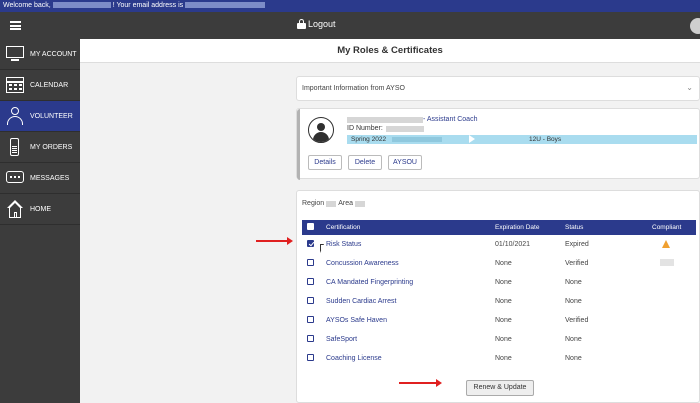 The height and width of the screenshot is (403, 700). What do you see at coordinates (321, 130) in the screenshot?
I see `user-avatar-icon` at bounding box center [321, 130].